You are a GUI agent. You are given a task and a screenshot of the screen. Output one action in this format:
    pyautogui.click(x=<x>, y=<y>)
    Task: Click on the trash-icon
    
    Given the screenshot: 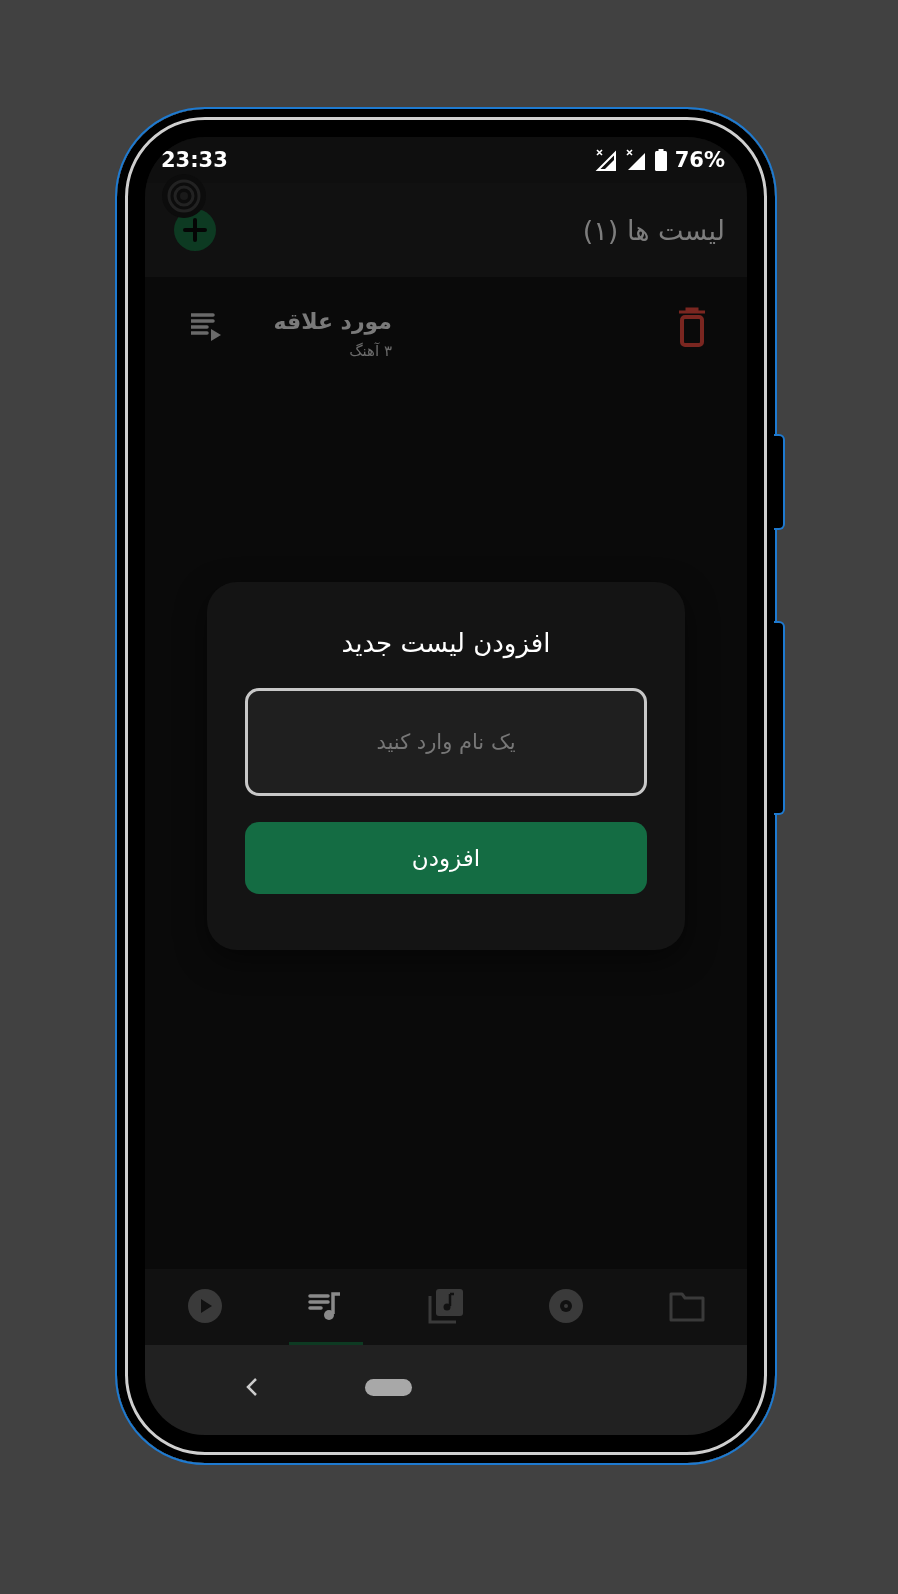 What is the action you would take?
    pyautogui.click(x=692, y=327)
    